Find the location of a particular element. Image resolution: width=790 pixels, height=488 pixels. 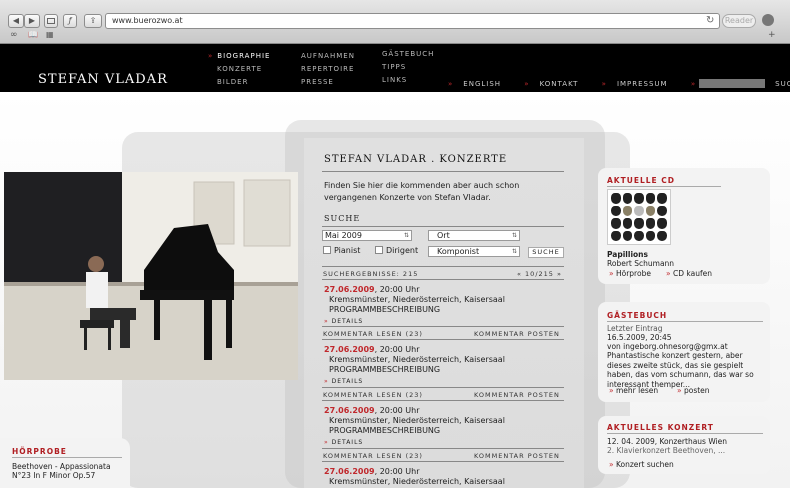

page-title: STEFAN VLADAR . KONZERTE is located at coordinates (416, 159).